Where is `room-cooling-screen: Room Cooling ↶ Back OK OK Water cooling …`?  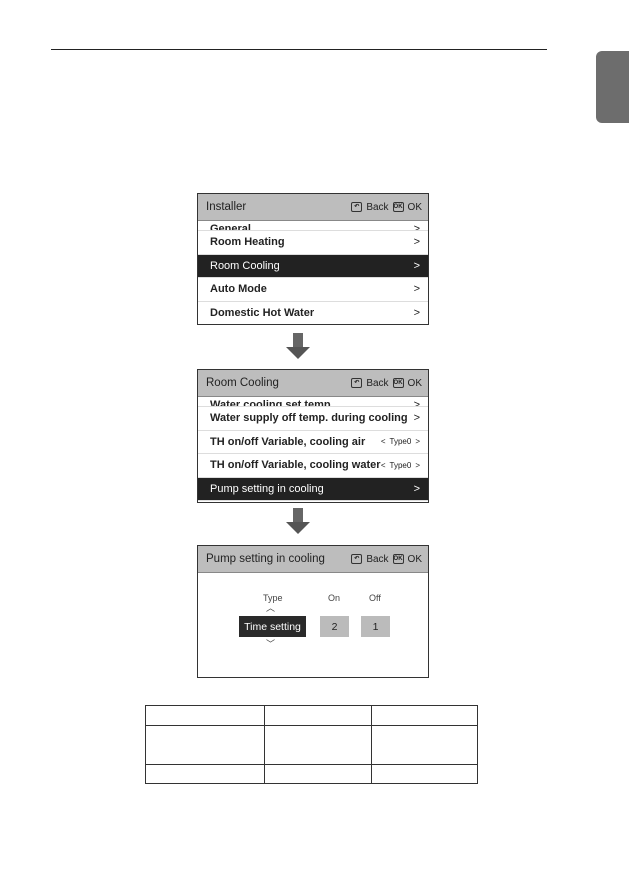 room-cooling-screen: Room Cooling ↶ Back OK OK Water cooling … is located at coordinates (313, 436).